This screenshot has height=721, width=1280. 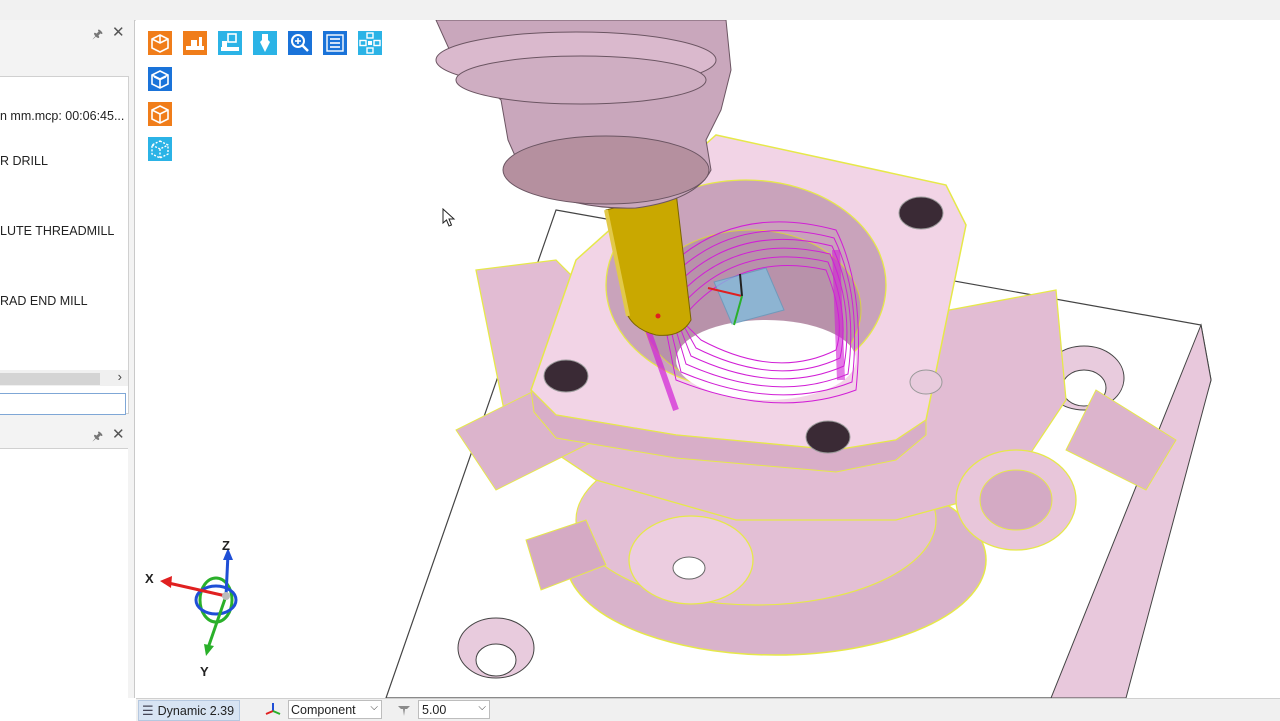 I want to click on scrollbar-thumb, so click(x=50, y=379).